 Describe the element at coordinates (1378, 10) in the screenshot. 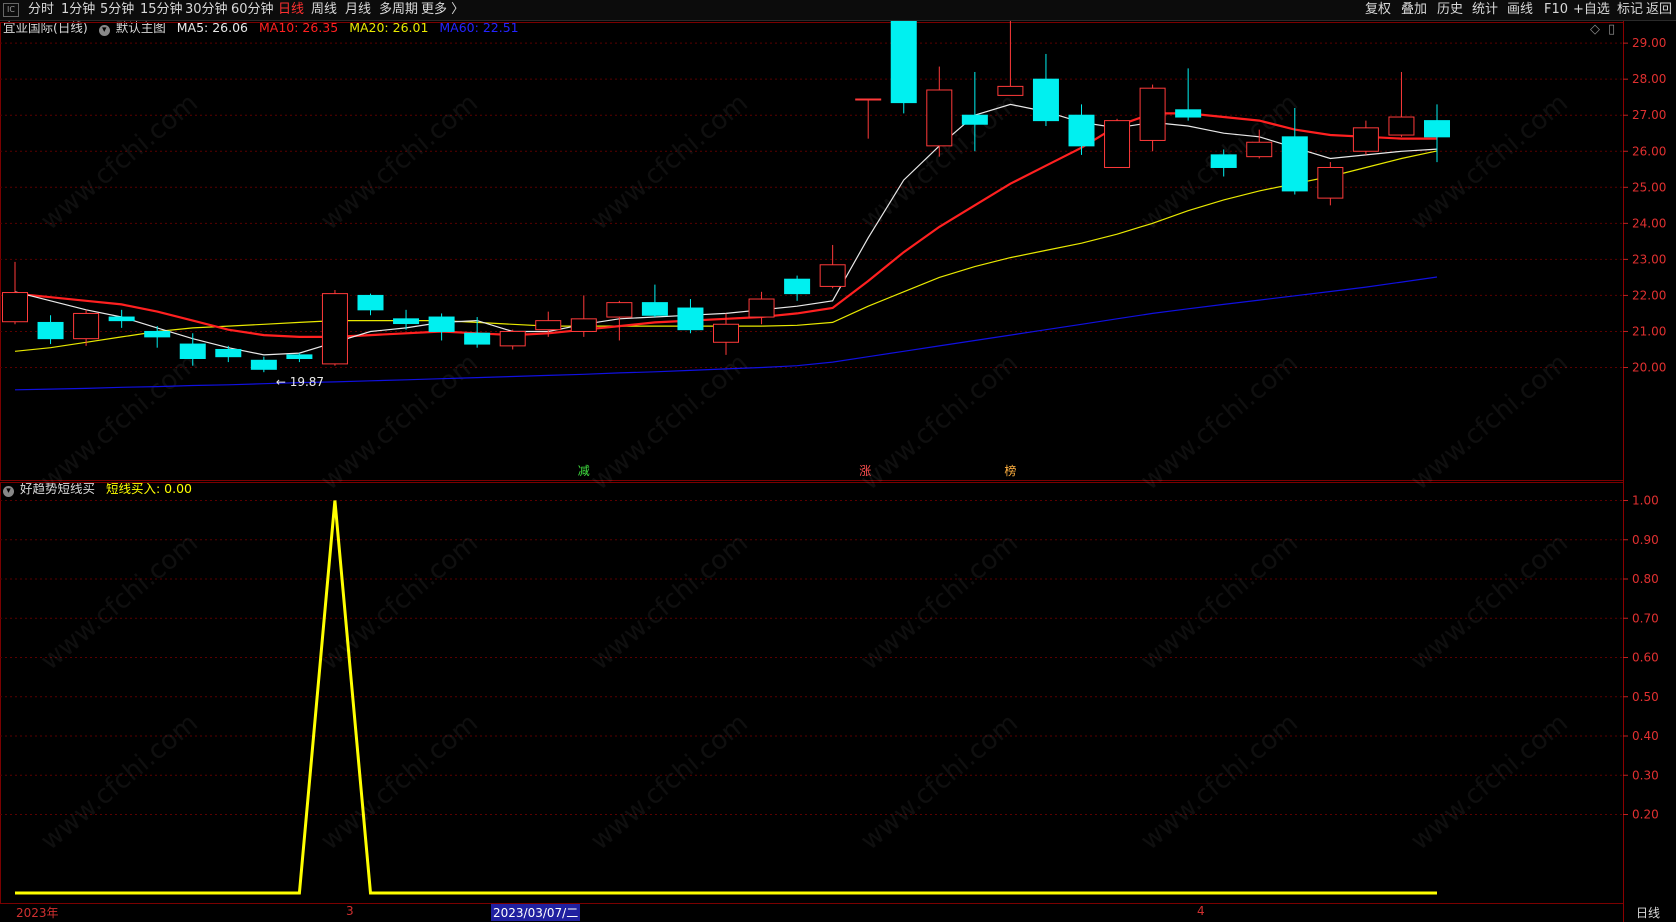

I see `toolbar-button-0: 复权` at that location.